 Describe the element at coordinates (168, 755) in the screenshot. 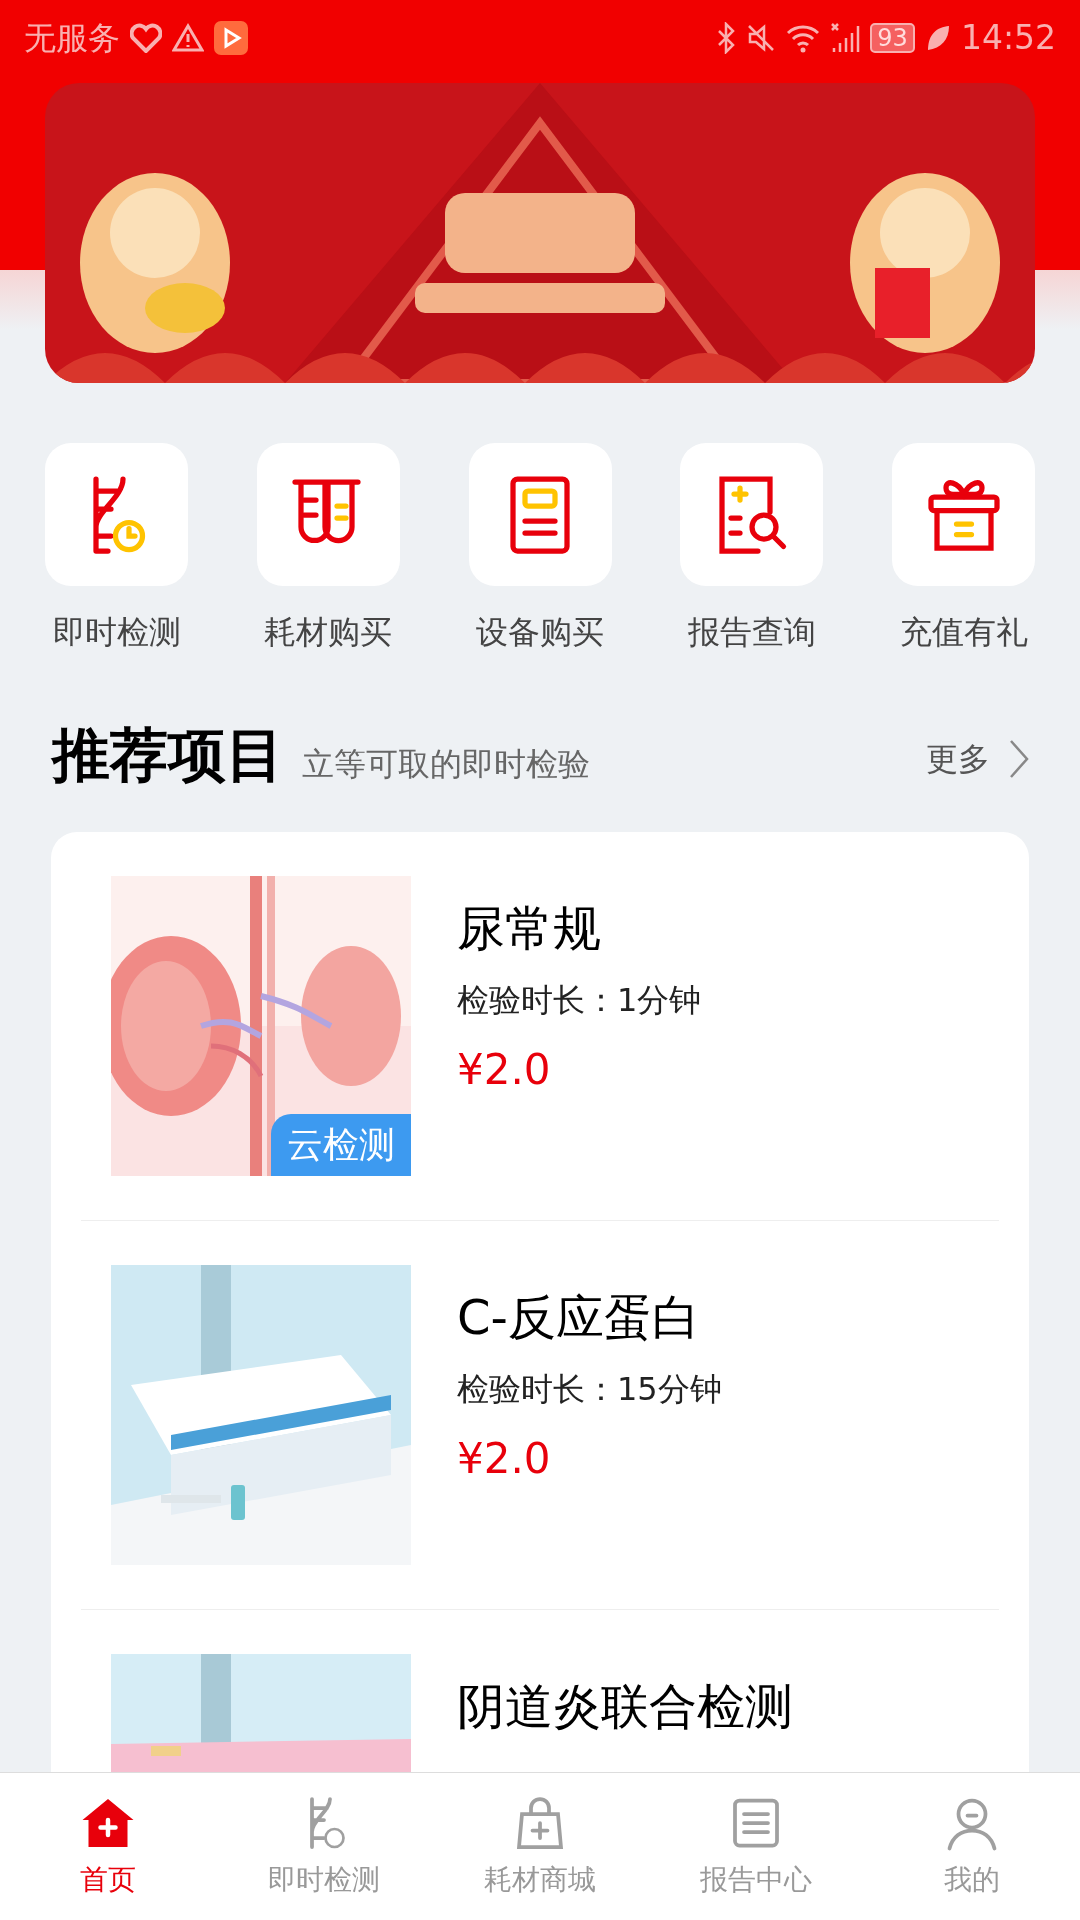

I see `section-title: 推荐项目` at that location.